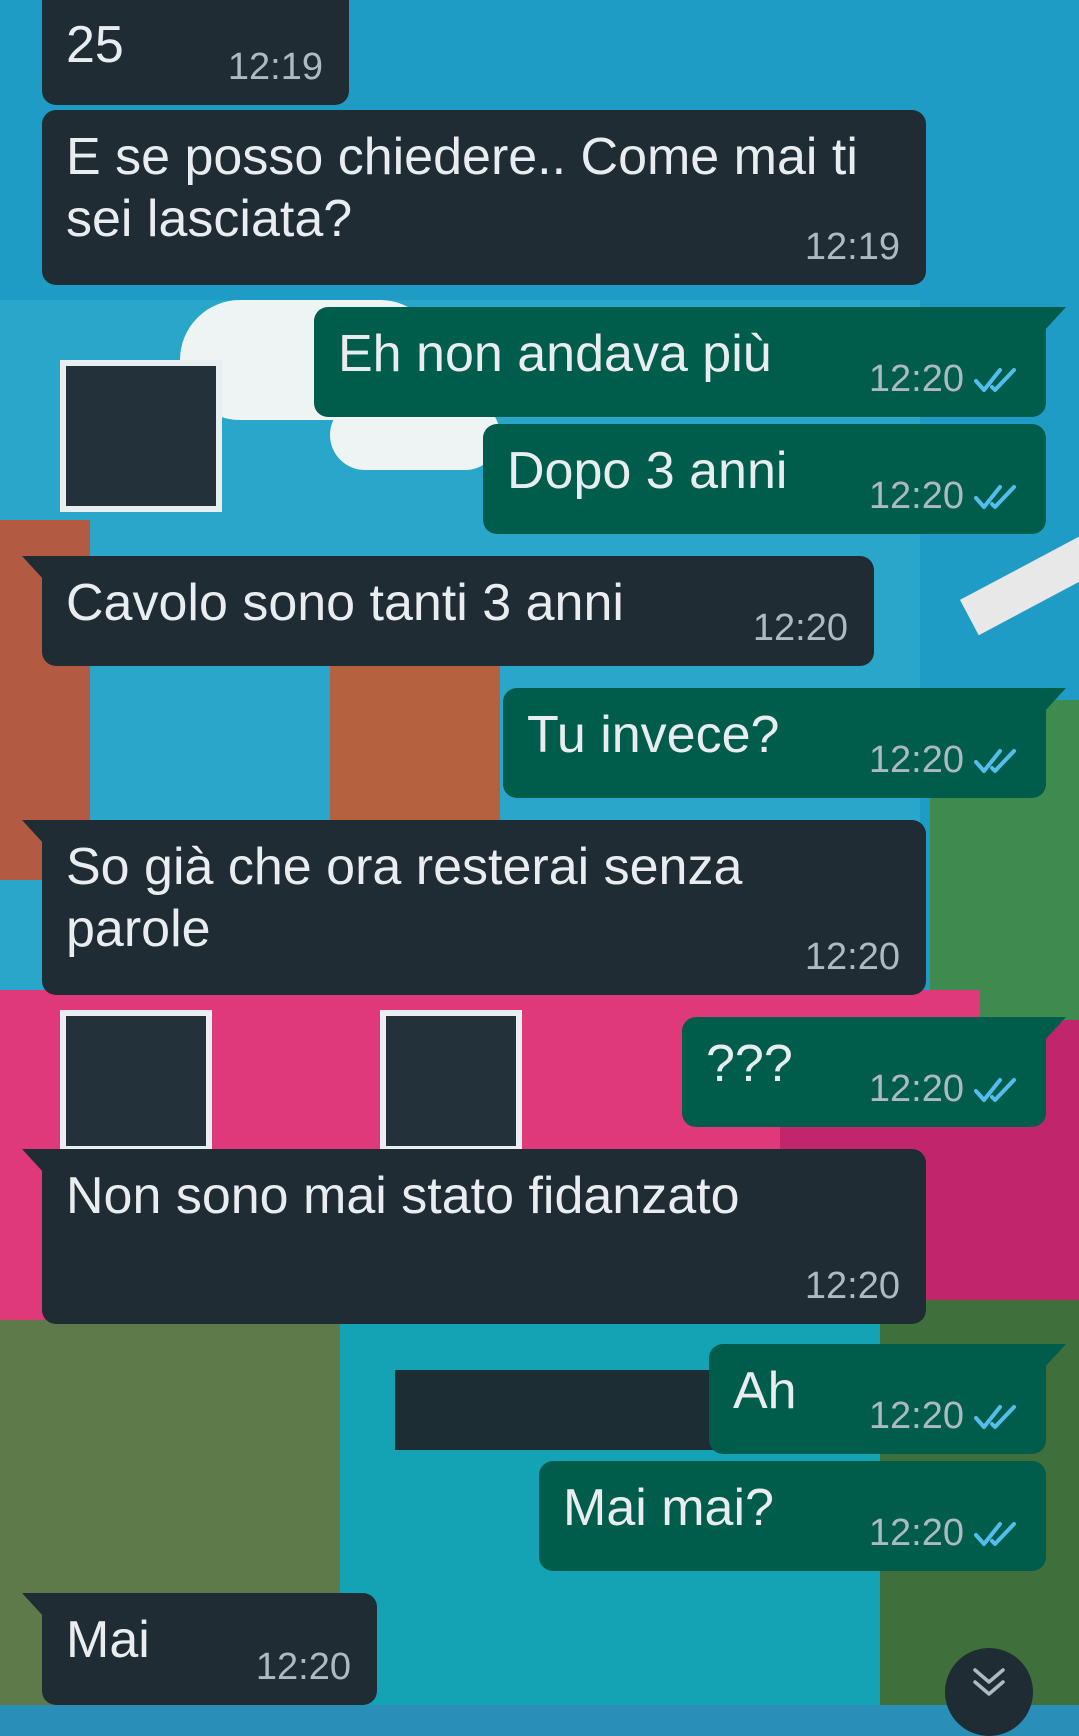 Image resolution: width=1079 pixels, height=1736 pixels. Describe the element at coordinates (95, 45) in the screenshot. I see `message-text: 25` at that location.